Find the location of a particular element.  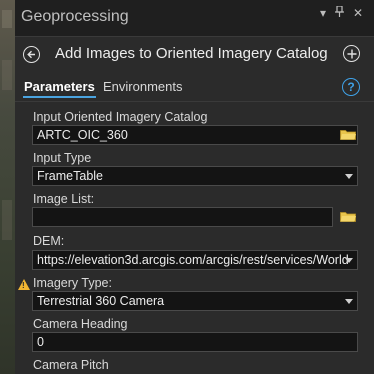

input-type-label: Input Type is located at coordinates (62, 158).